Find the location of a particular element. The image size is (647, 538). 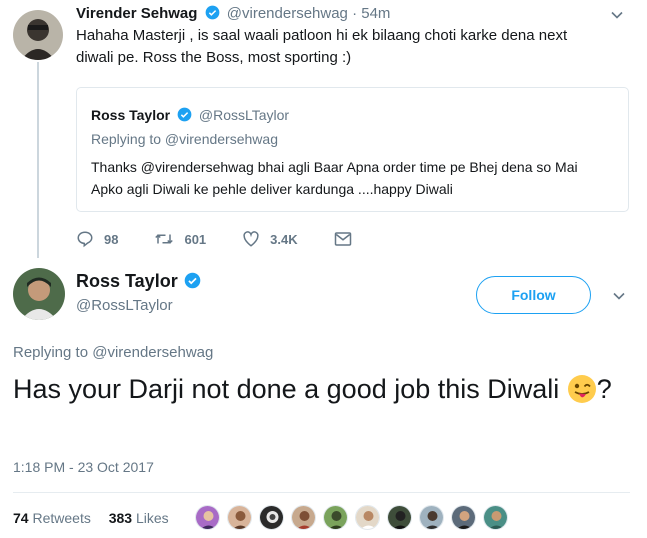

like-count: 3.4K is located at coordinates (284, 239).